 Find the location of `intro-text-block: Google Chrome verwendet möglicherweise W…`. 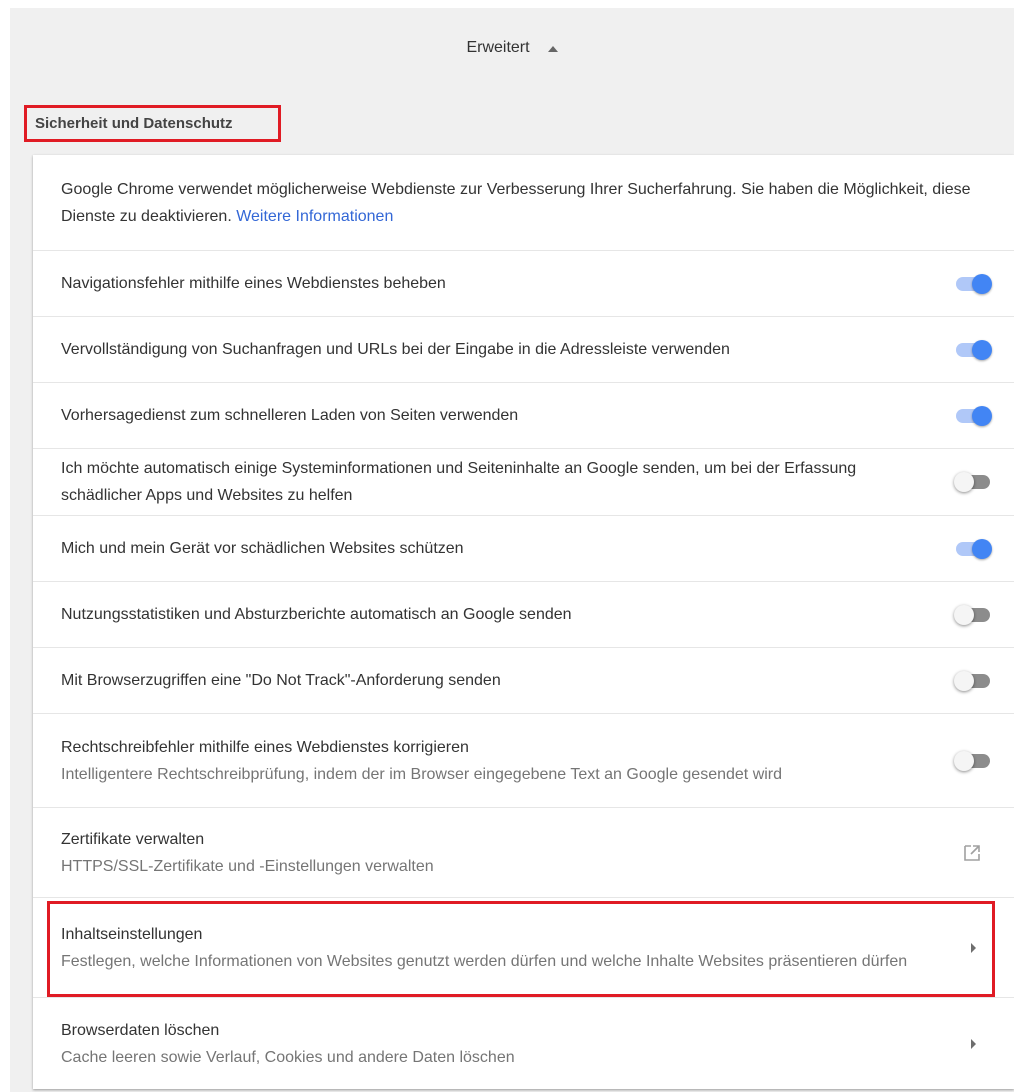

intro-text-block: Google Chrome verwendet möglicherweise W… is located at coordinates (526, 203).